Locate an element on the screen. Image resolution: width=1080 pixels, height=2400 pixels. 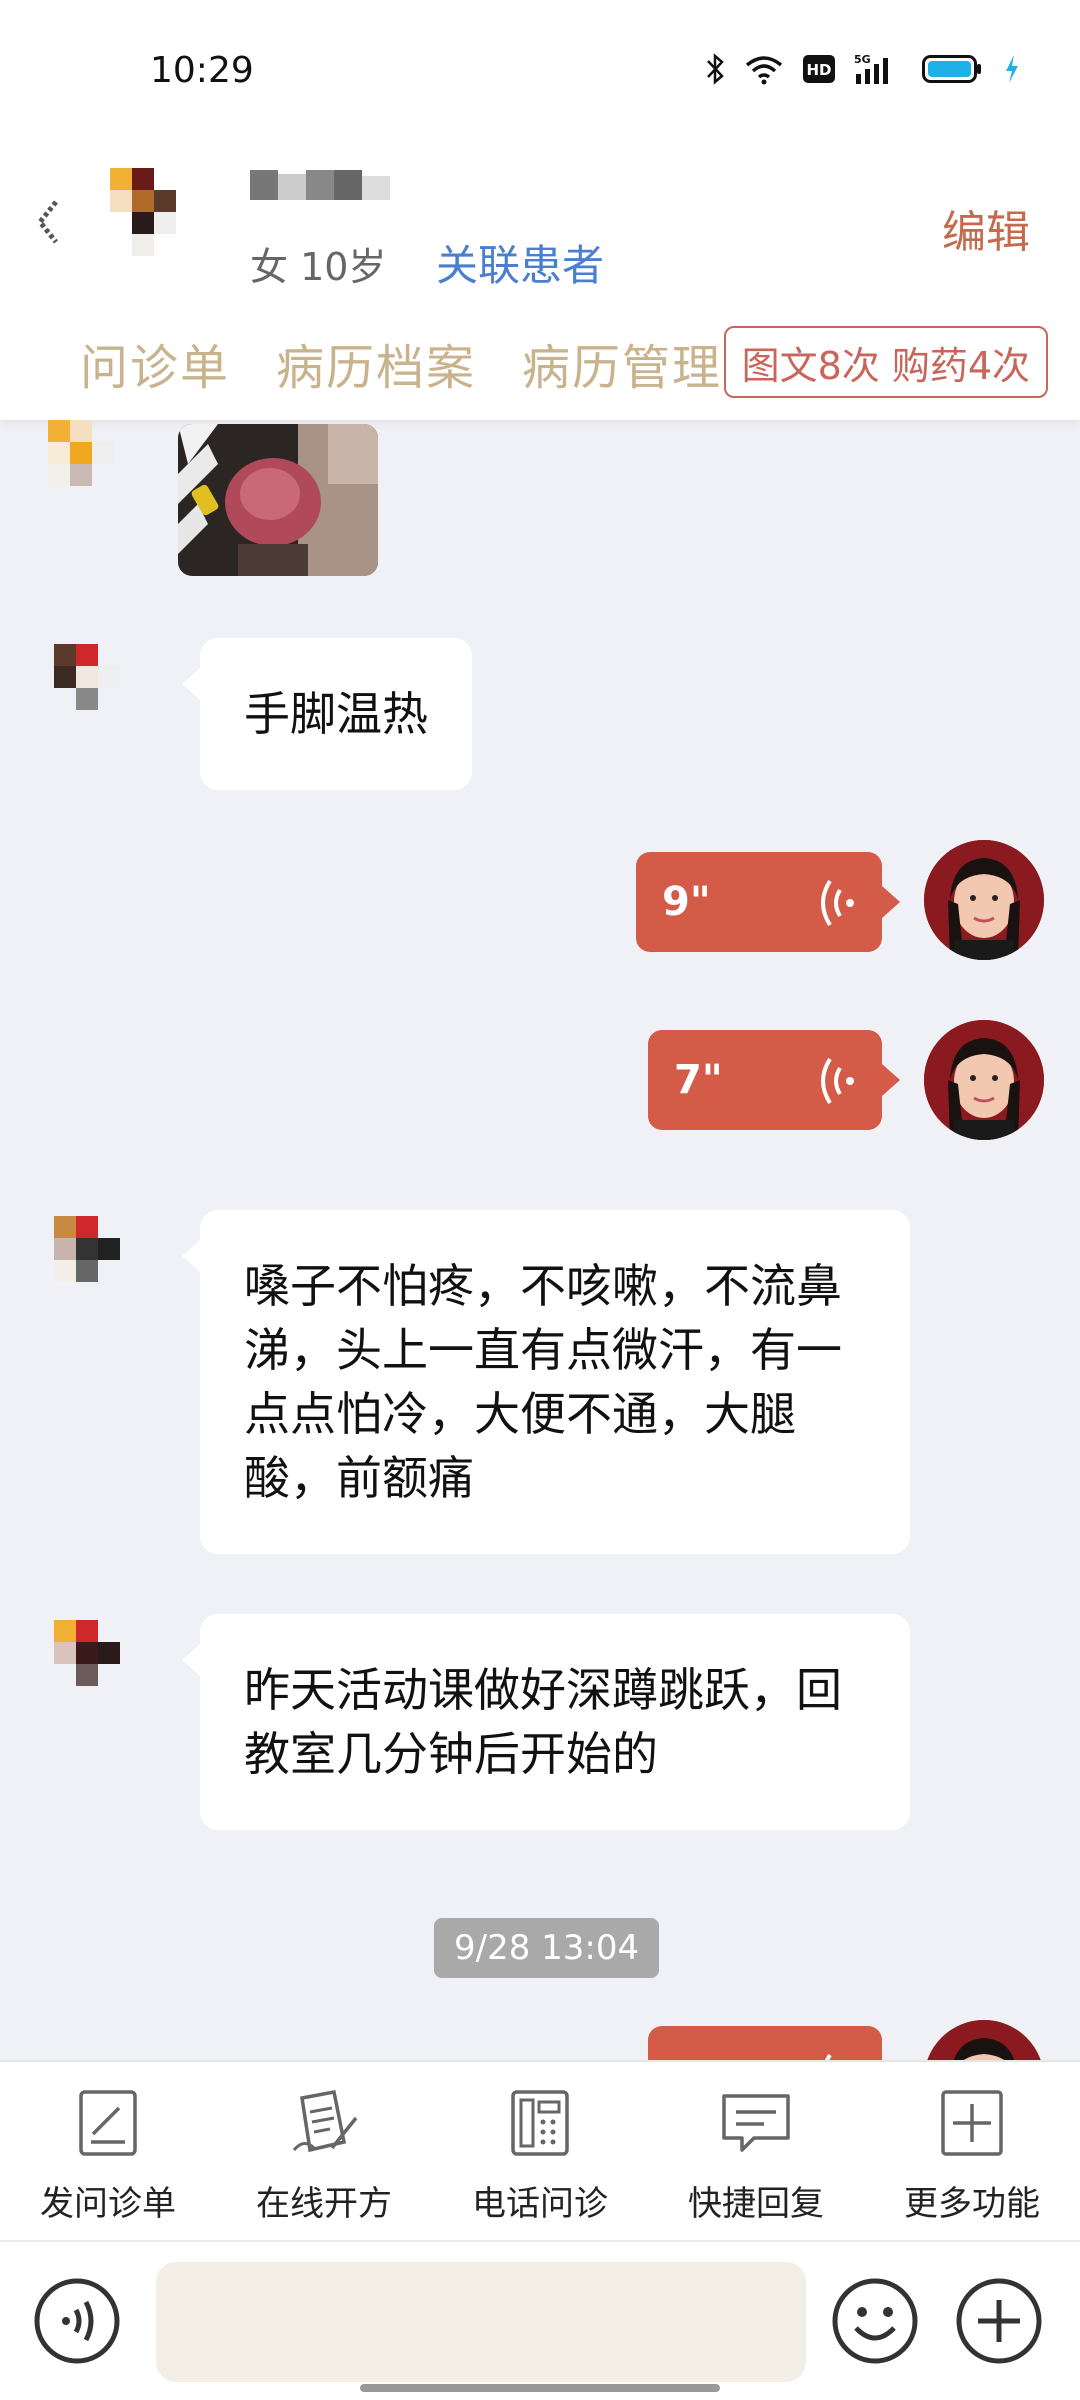
voice-input-toggle is located at coordinates (77, 2321).